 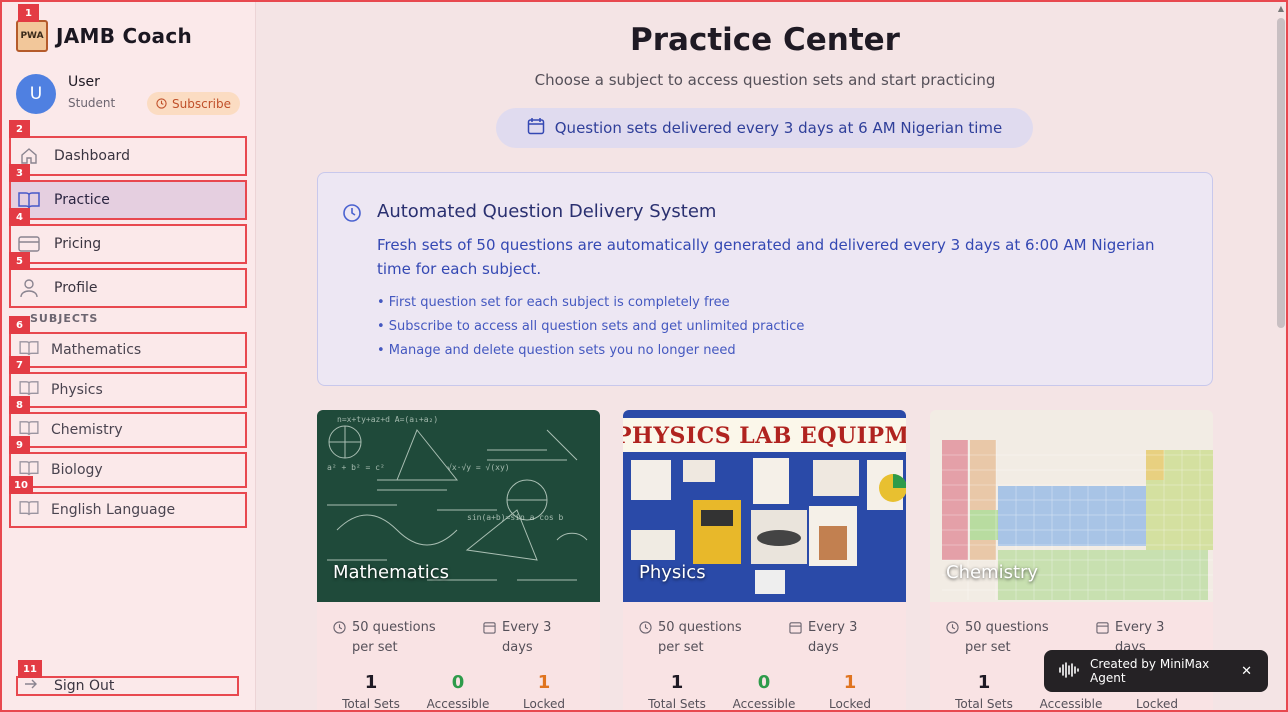 What do you see at coordinates (672, 572) in the screenshot?
I see `card-title: Physics` at bounding box center [672, 572].